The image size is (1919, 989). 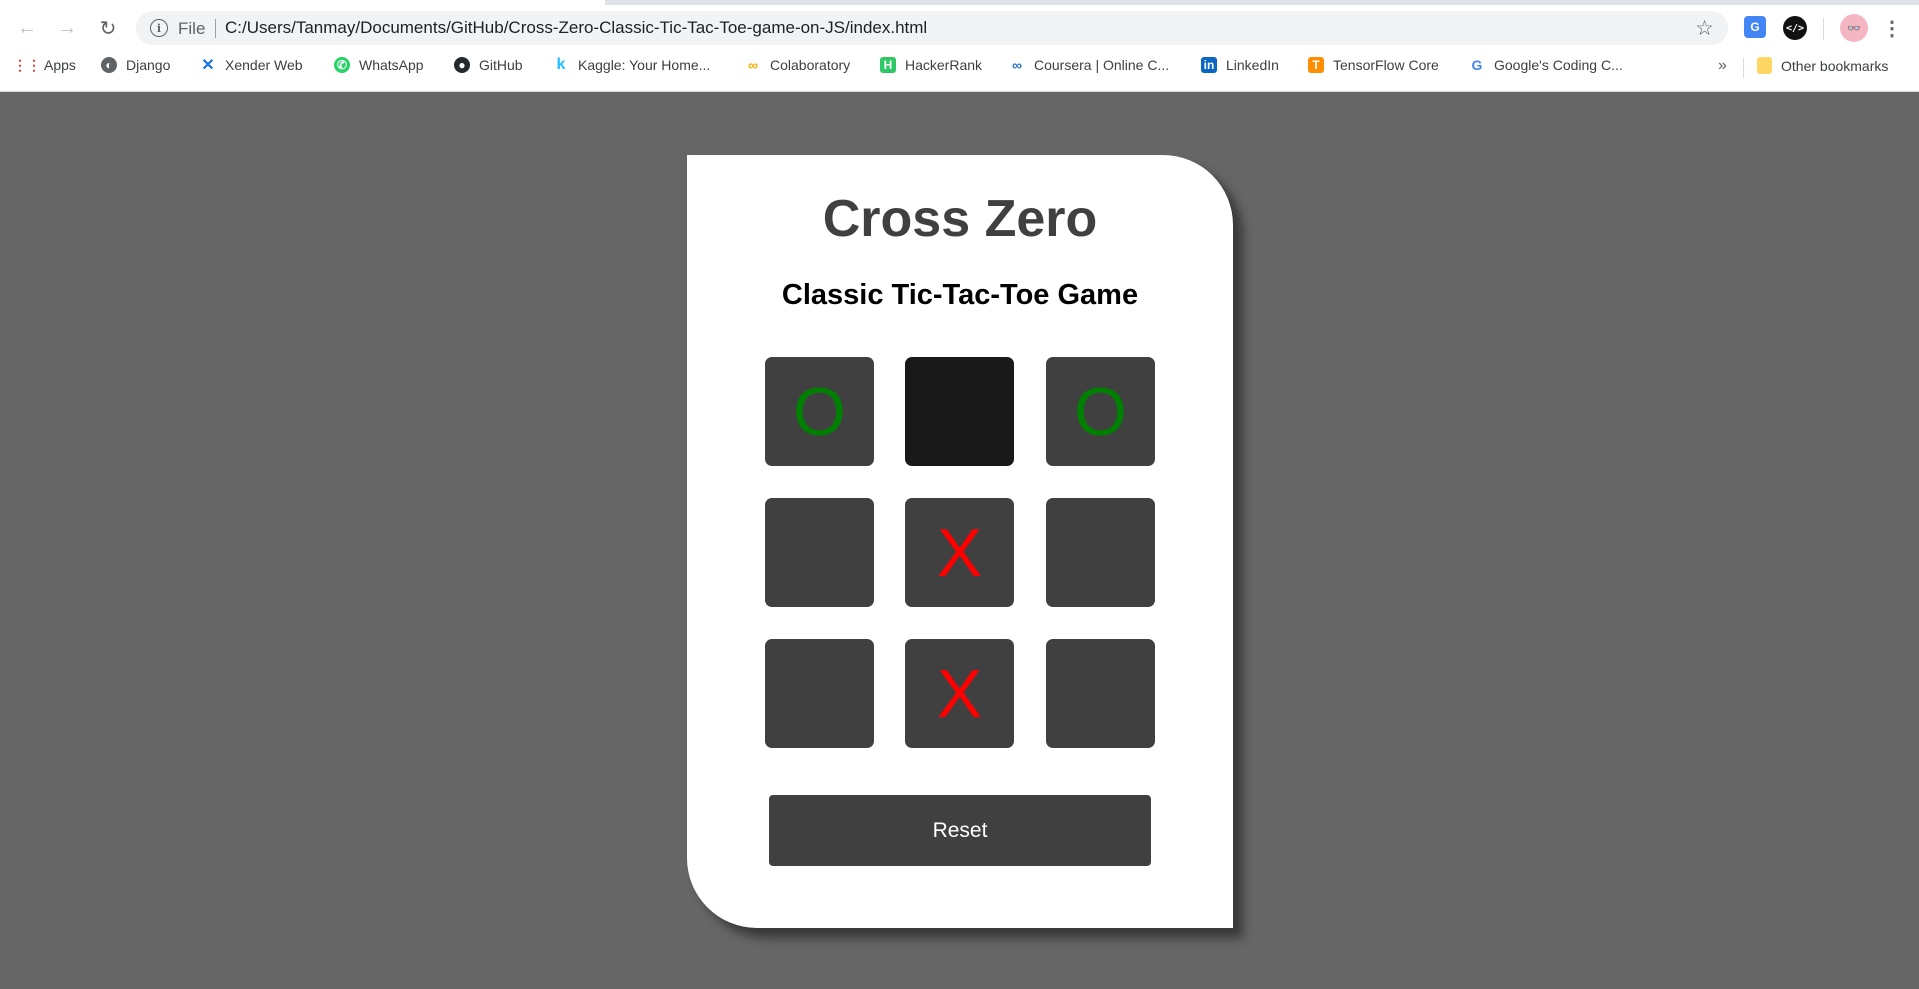 I want to click on bookmark-apps: ⋮⋮ Apps, so click(x=44, y=65).